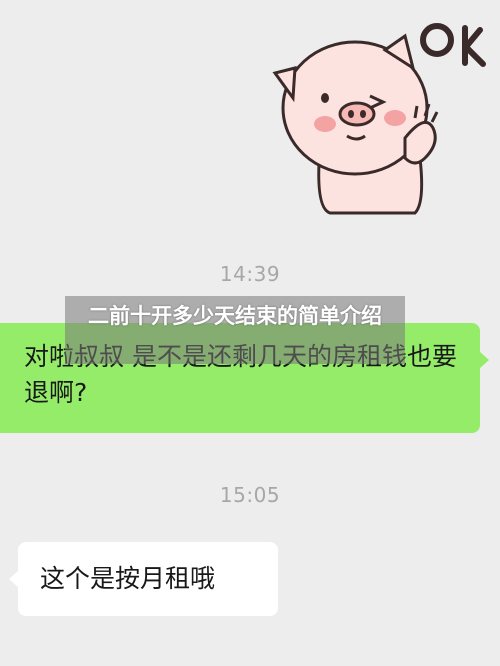 Image resolution: width=500 pixels, height=666 pixels. I want to click on incoming-message-bubble: 这个是按月租哦, so click(143, 579).